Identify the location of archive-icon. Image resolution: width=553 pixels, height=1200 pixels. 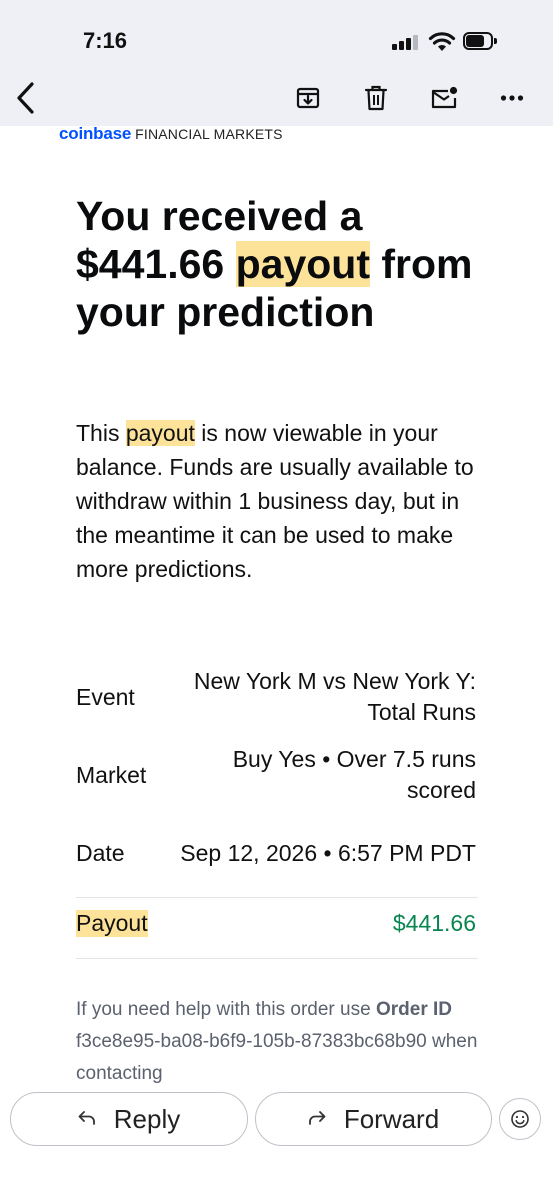
(308, 98).